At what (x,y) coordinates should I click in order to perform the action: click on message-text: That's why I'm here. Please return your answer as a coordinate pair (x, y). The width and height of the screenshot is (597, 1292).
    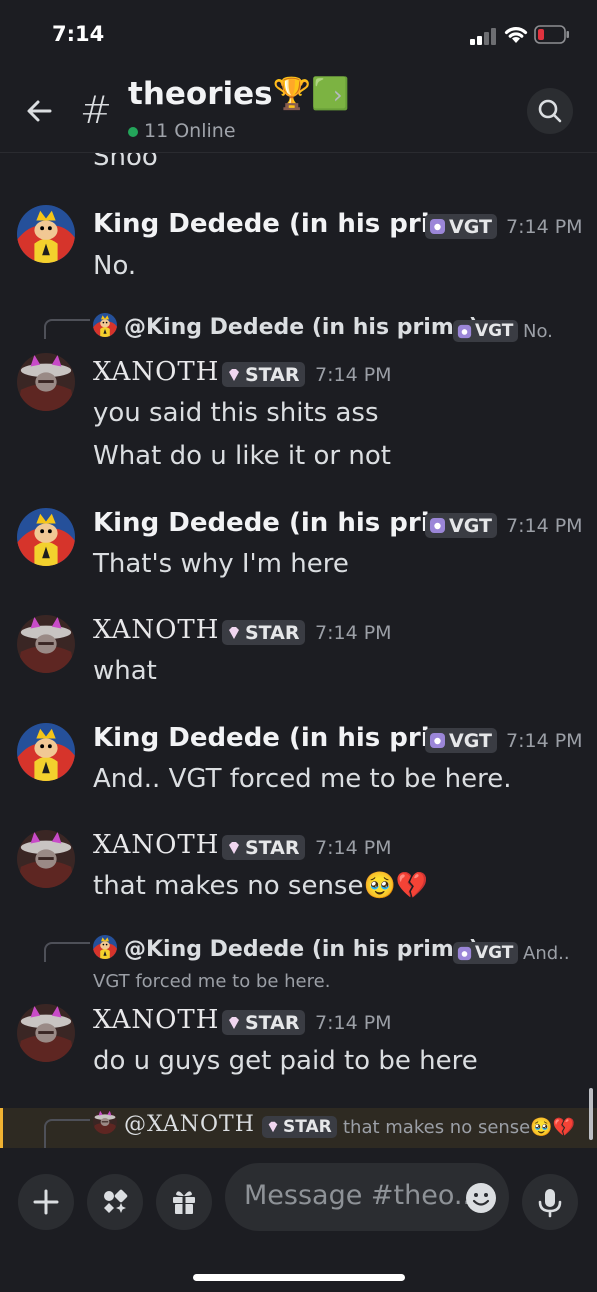
    Looking at the image, I should click on (221, 564).